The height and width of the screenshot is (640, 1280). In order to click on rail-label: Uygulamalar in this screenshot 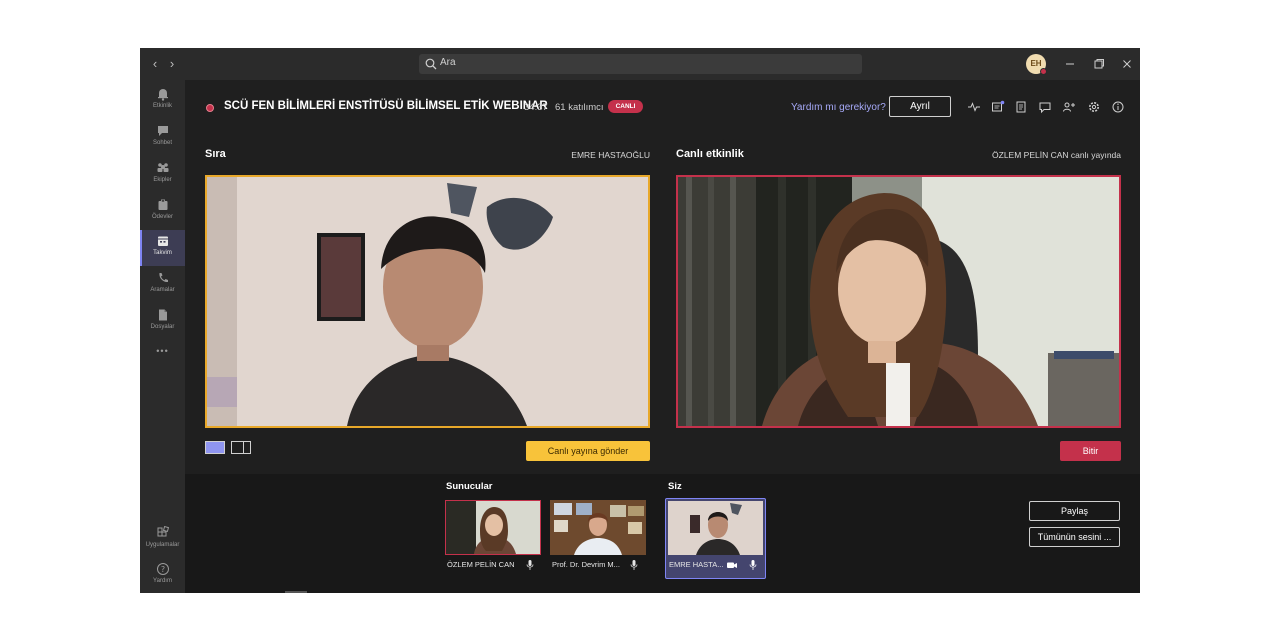, I will do `click(162, 545)`.